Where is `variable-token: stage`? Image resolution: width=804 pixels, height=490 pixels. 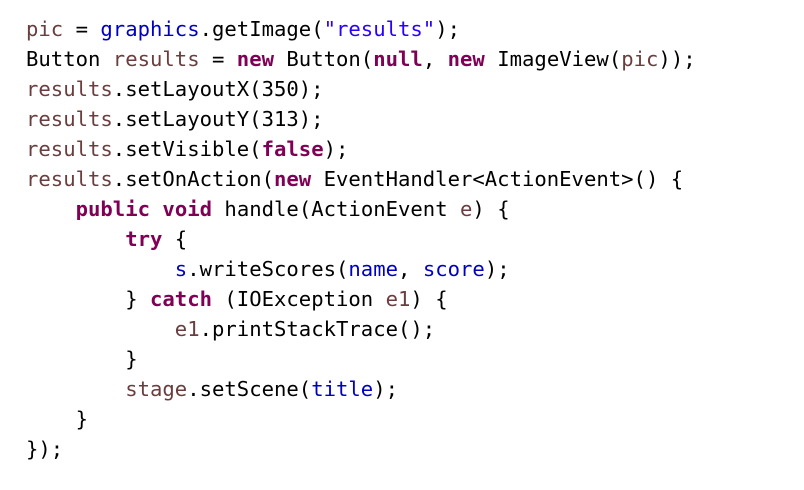
variable-token: stage is located at coordinates (156, 389).